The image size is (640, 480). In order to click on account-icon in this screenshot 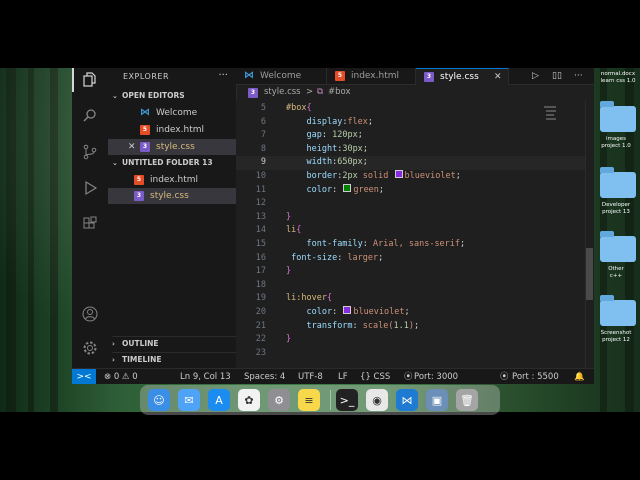, I will do `click(90, 314)`.